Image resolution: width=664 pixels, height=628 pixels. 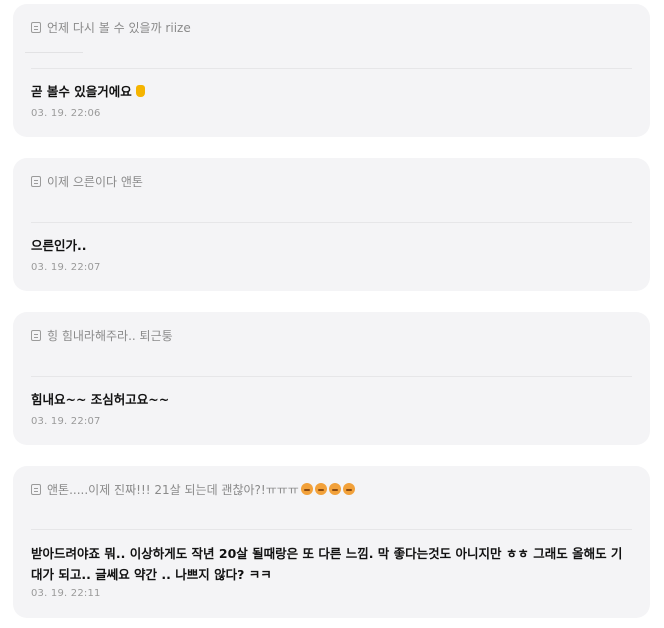 I want to click on question-row: 언제 다시 볼 수 있을까 riize, so click(x=111, y=27).